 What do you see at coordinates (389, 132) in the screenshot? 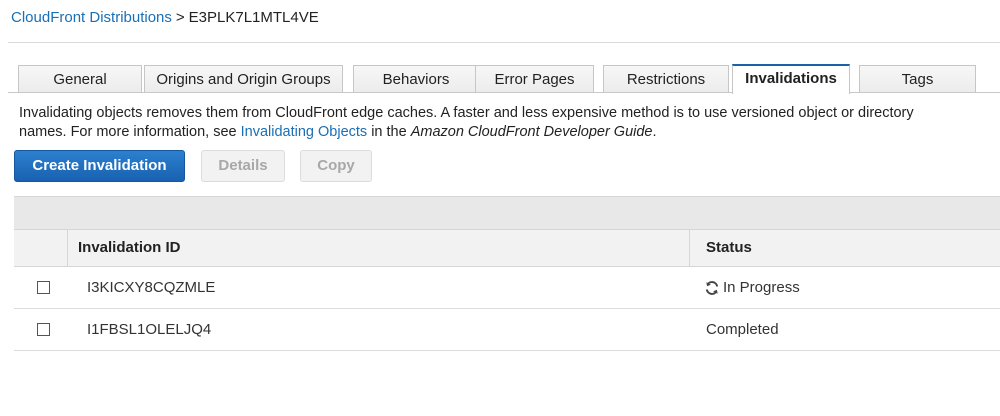
I see `description-text-2: in the` at bounding box center [389, 132].